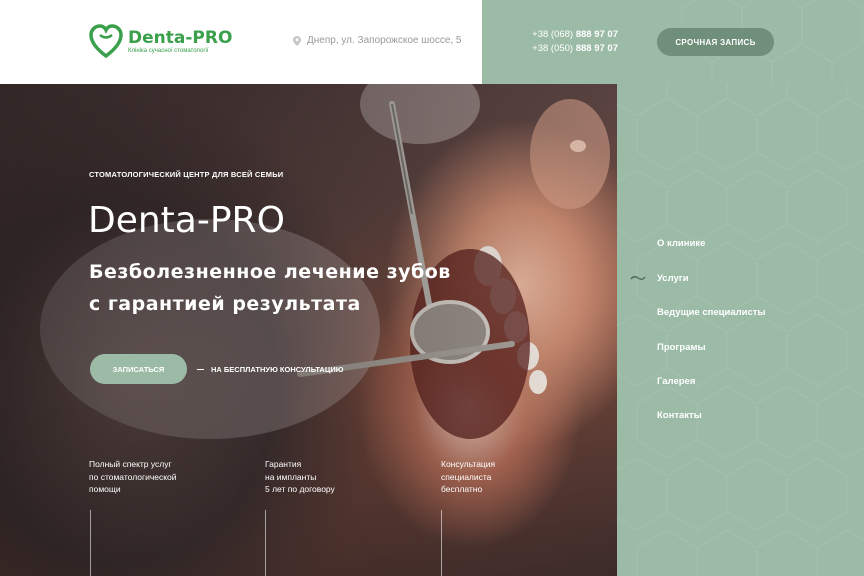 The width and height of the screenshot is (864, 576). What do you see at coordinates (596, 48) in the screenshot?
I see `phone-2-number: 888 97 07` at bounding box center [596, 48].